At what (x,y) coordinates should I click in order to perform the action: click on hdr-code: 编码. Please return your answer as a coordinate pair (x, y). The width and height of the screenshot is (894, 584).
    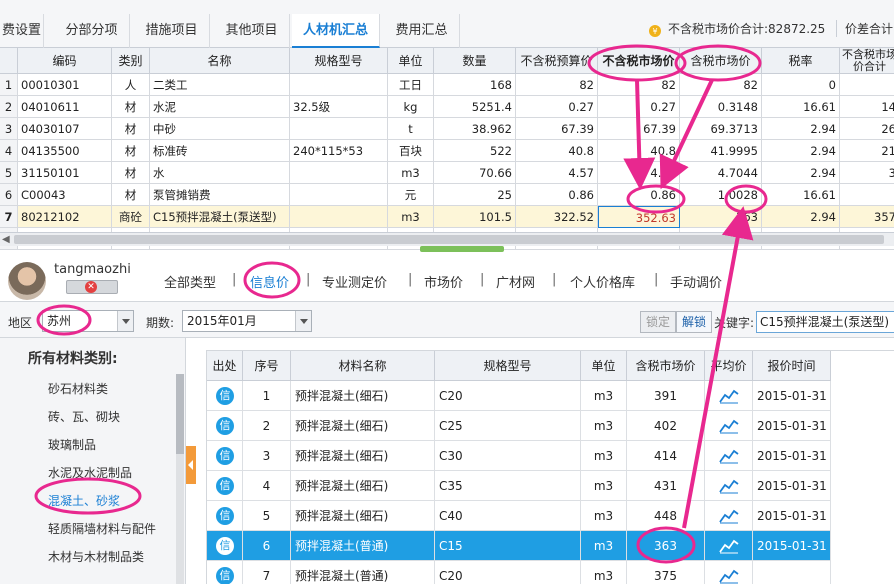
    Looking at the image, I should click on (65, 61).